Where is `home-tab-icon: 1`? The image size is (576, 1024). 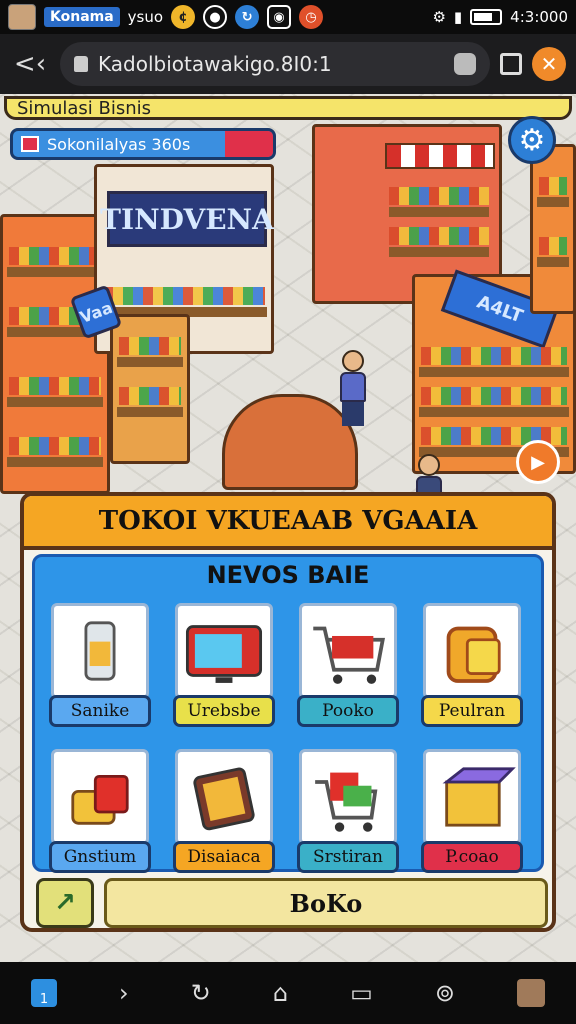 home-tab-icon: 1 is located at coordinates (44, 993).